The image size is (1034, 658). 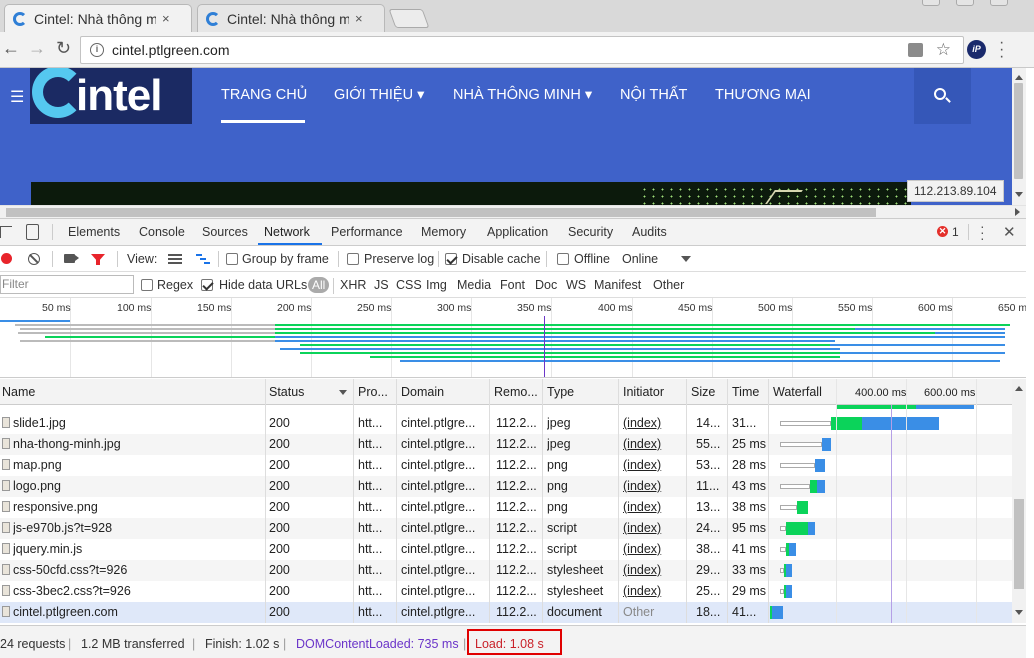 I want to click on error-count: 1, so click(x=955, y=232).